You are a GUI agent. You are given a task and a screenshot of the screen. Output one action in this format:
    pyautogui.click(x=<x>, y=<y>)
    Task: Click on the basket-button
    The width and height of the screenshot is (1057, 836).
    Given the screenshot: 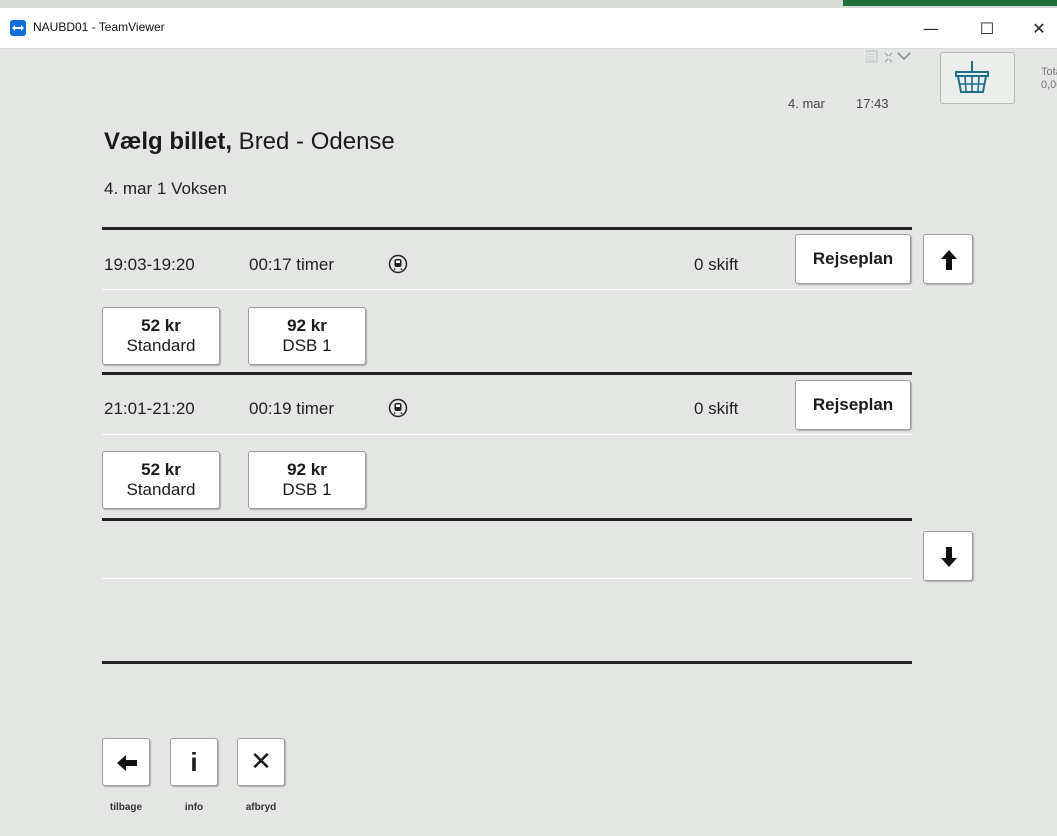 What is the action you would take?
    pyautogui.click(x=977, y=78)
    